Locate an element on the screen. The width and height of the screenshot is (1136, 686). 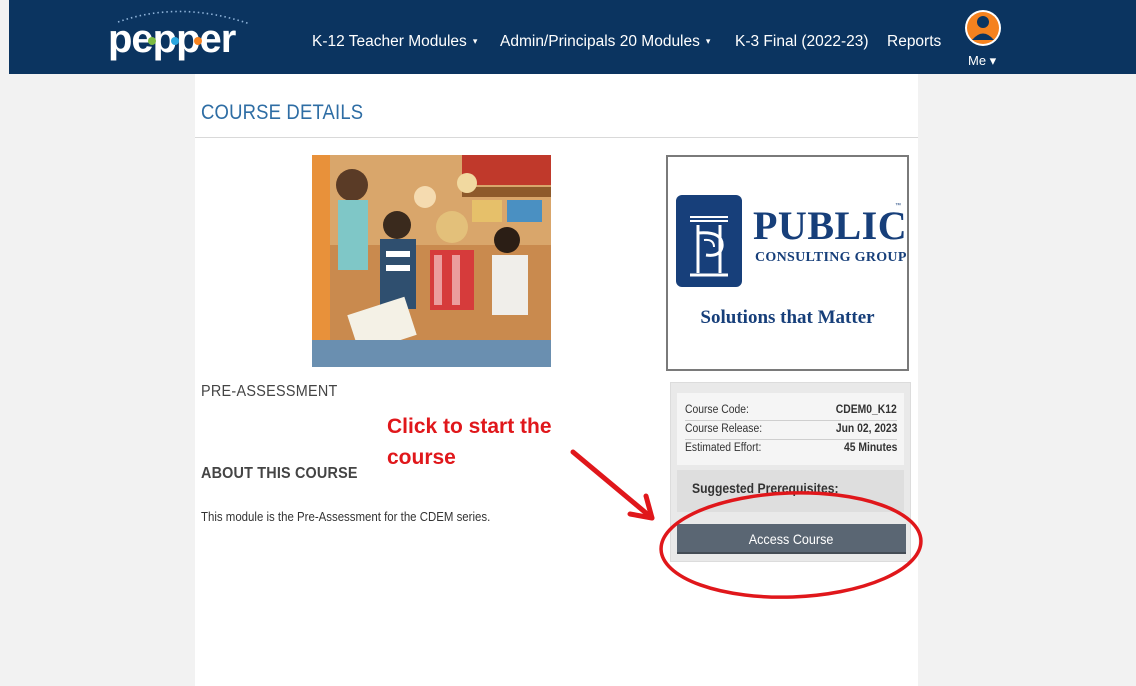
pepper-logo: pepper is located at coordinates (180, 36).